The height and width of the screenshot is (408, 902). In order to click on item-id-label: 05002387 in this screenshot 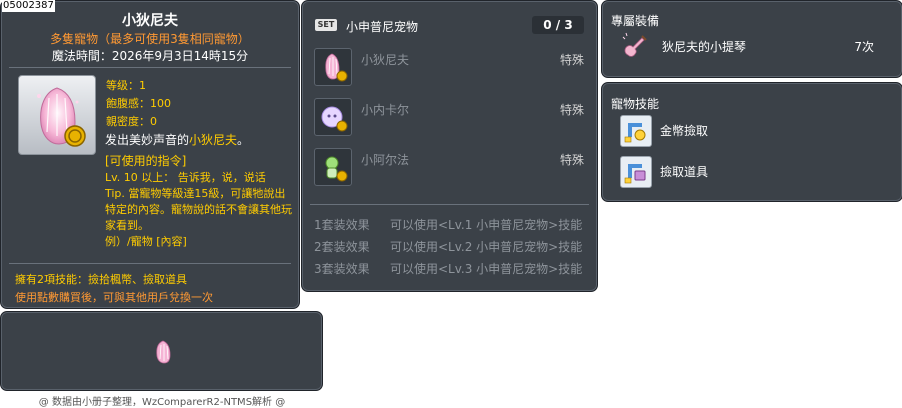, I will do `click(28, 6)`.